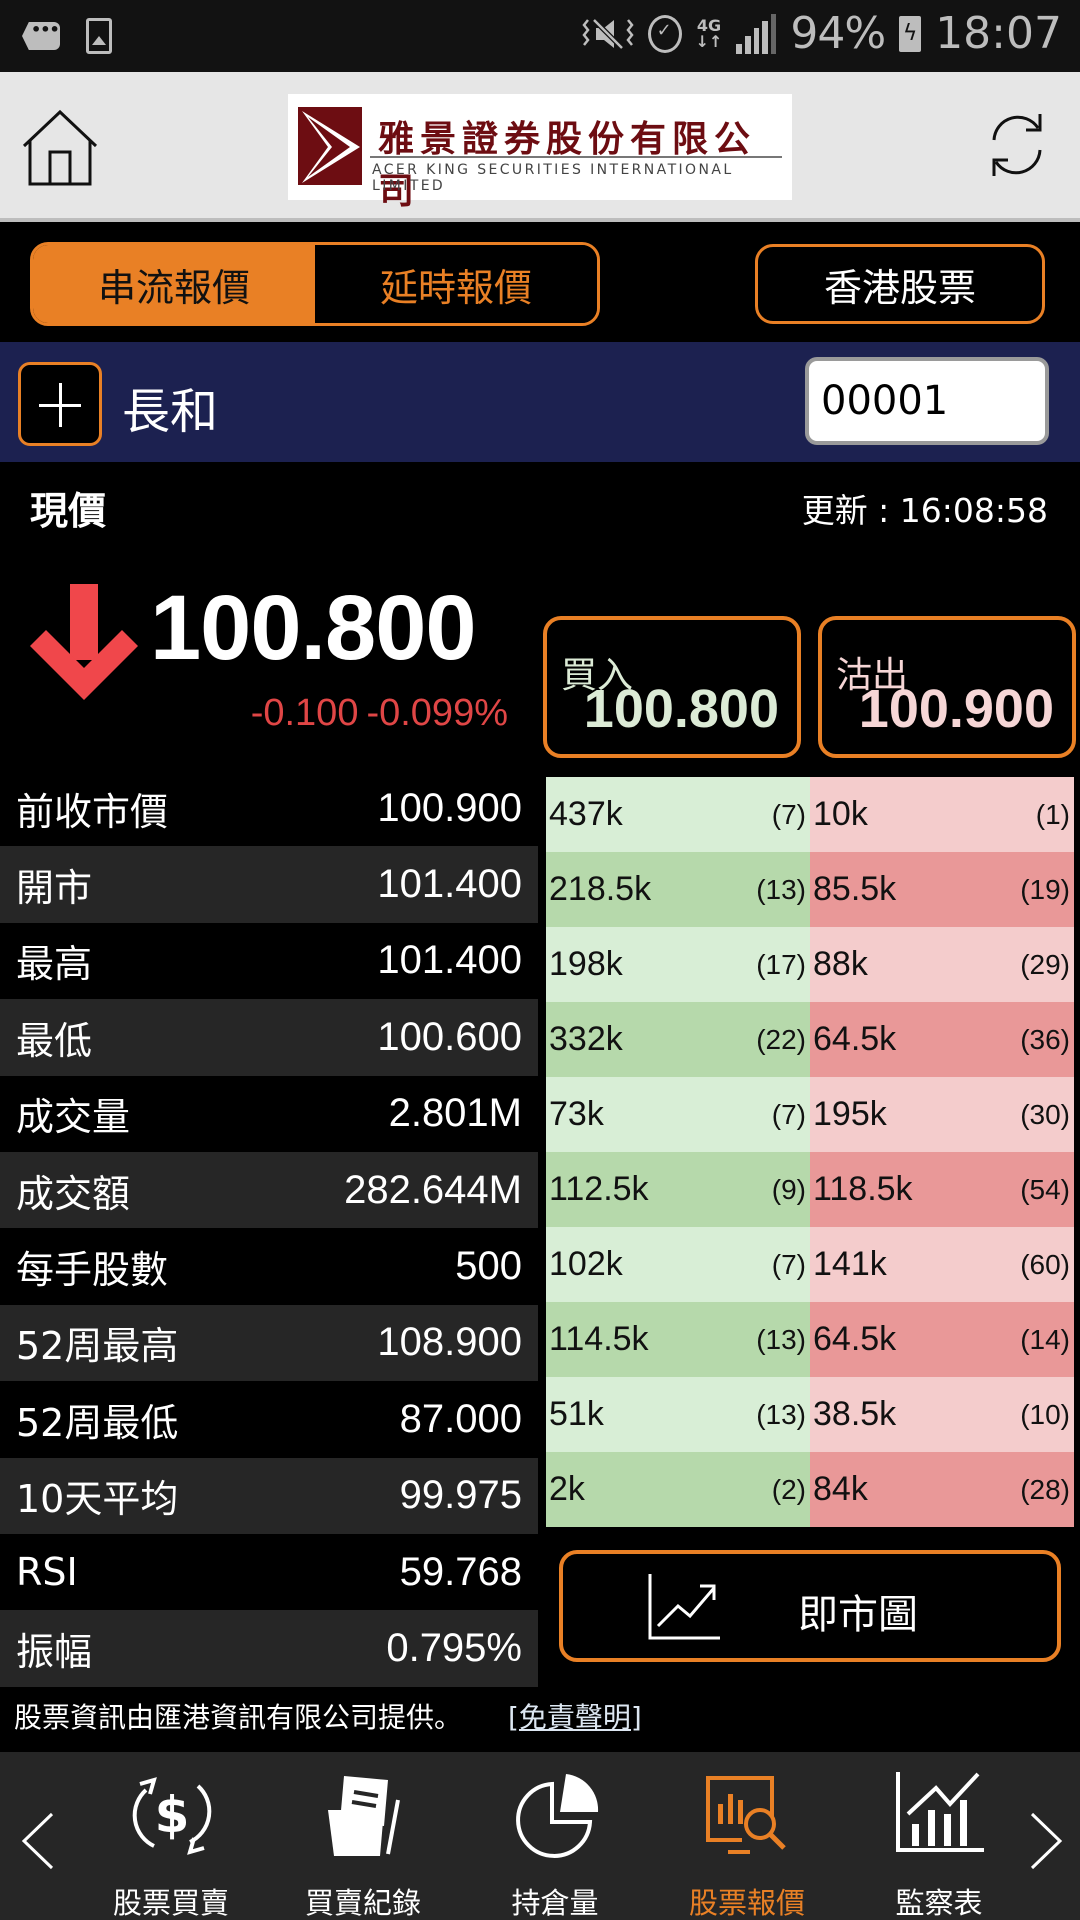 Image resolution: width=1080 pixels, height=1920 pixels. I want to click on stat-value: 2.801M, so click(455, 1113).